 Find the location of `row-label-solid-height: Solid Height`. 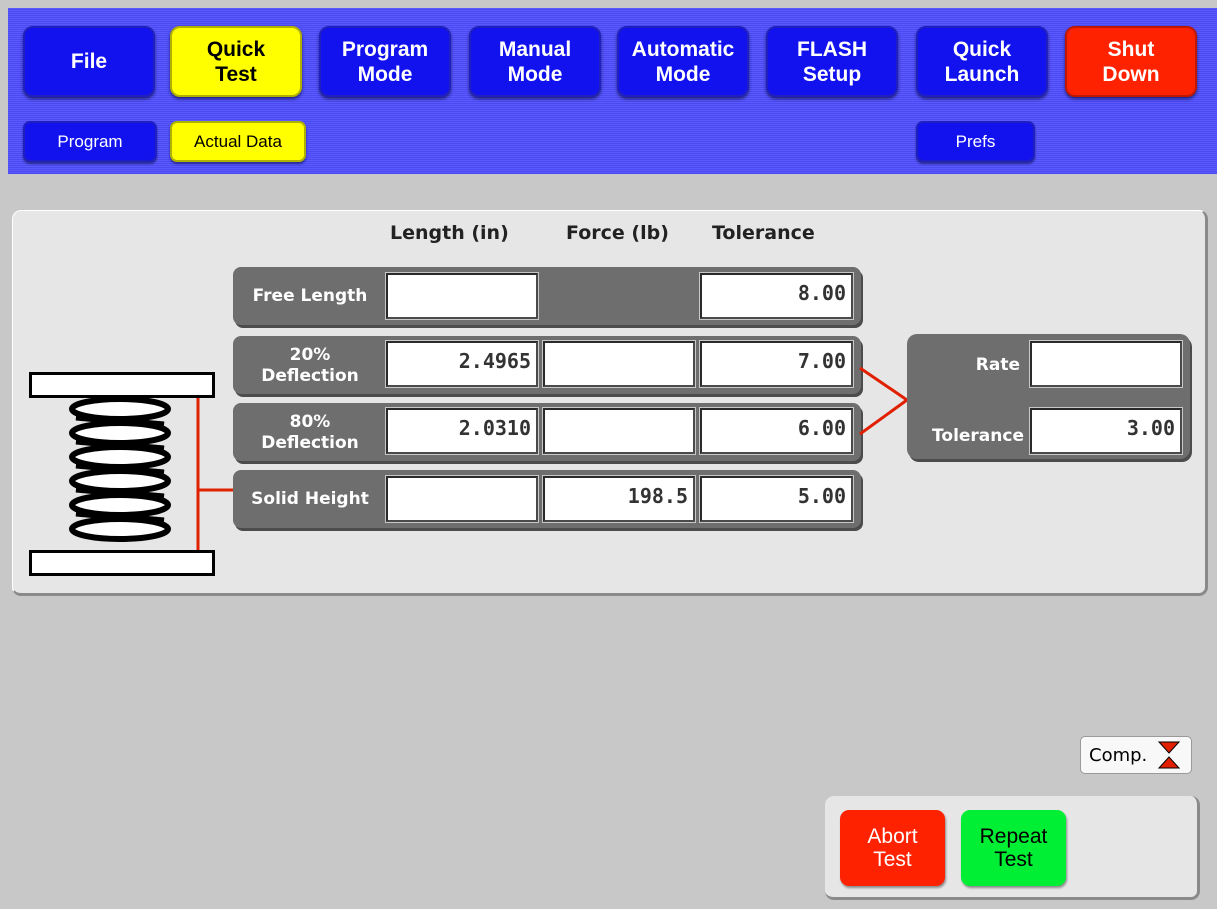

row-label-solid-height: Solid Height is located at coordinates (310, 499).